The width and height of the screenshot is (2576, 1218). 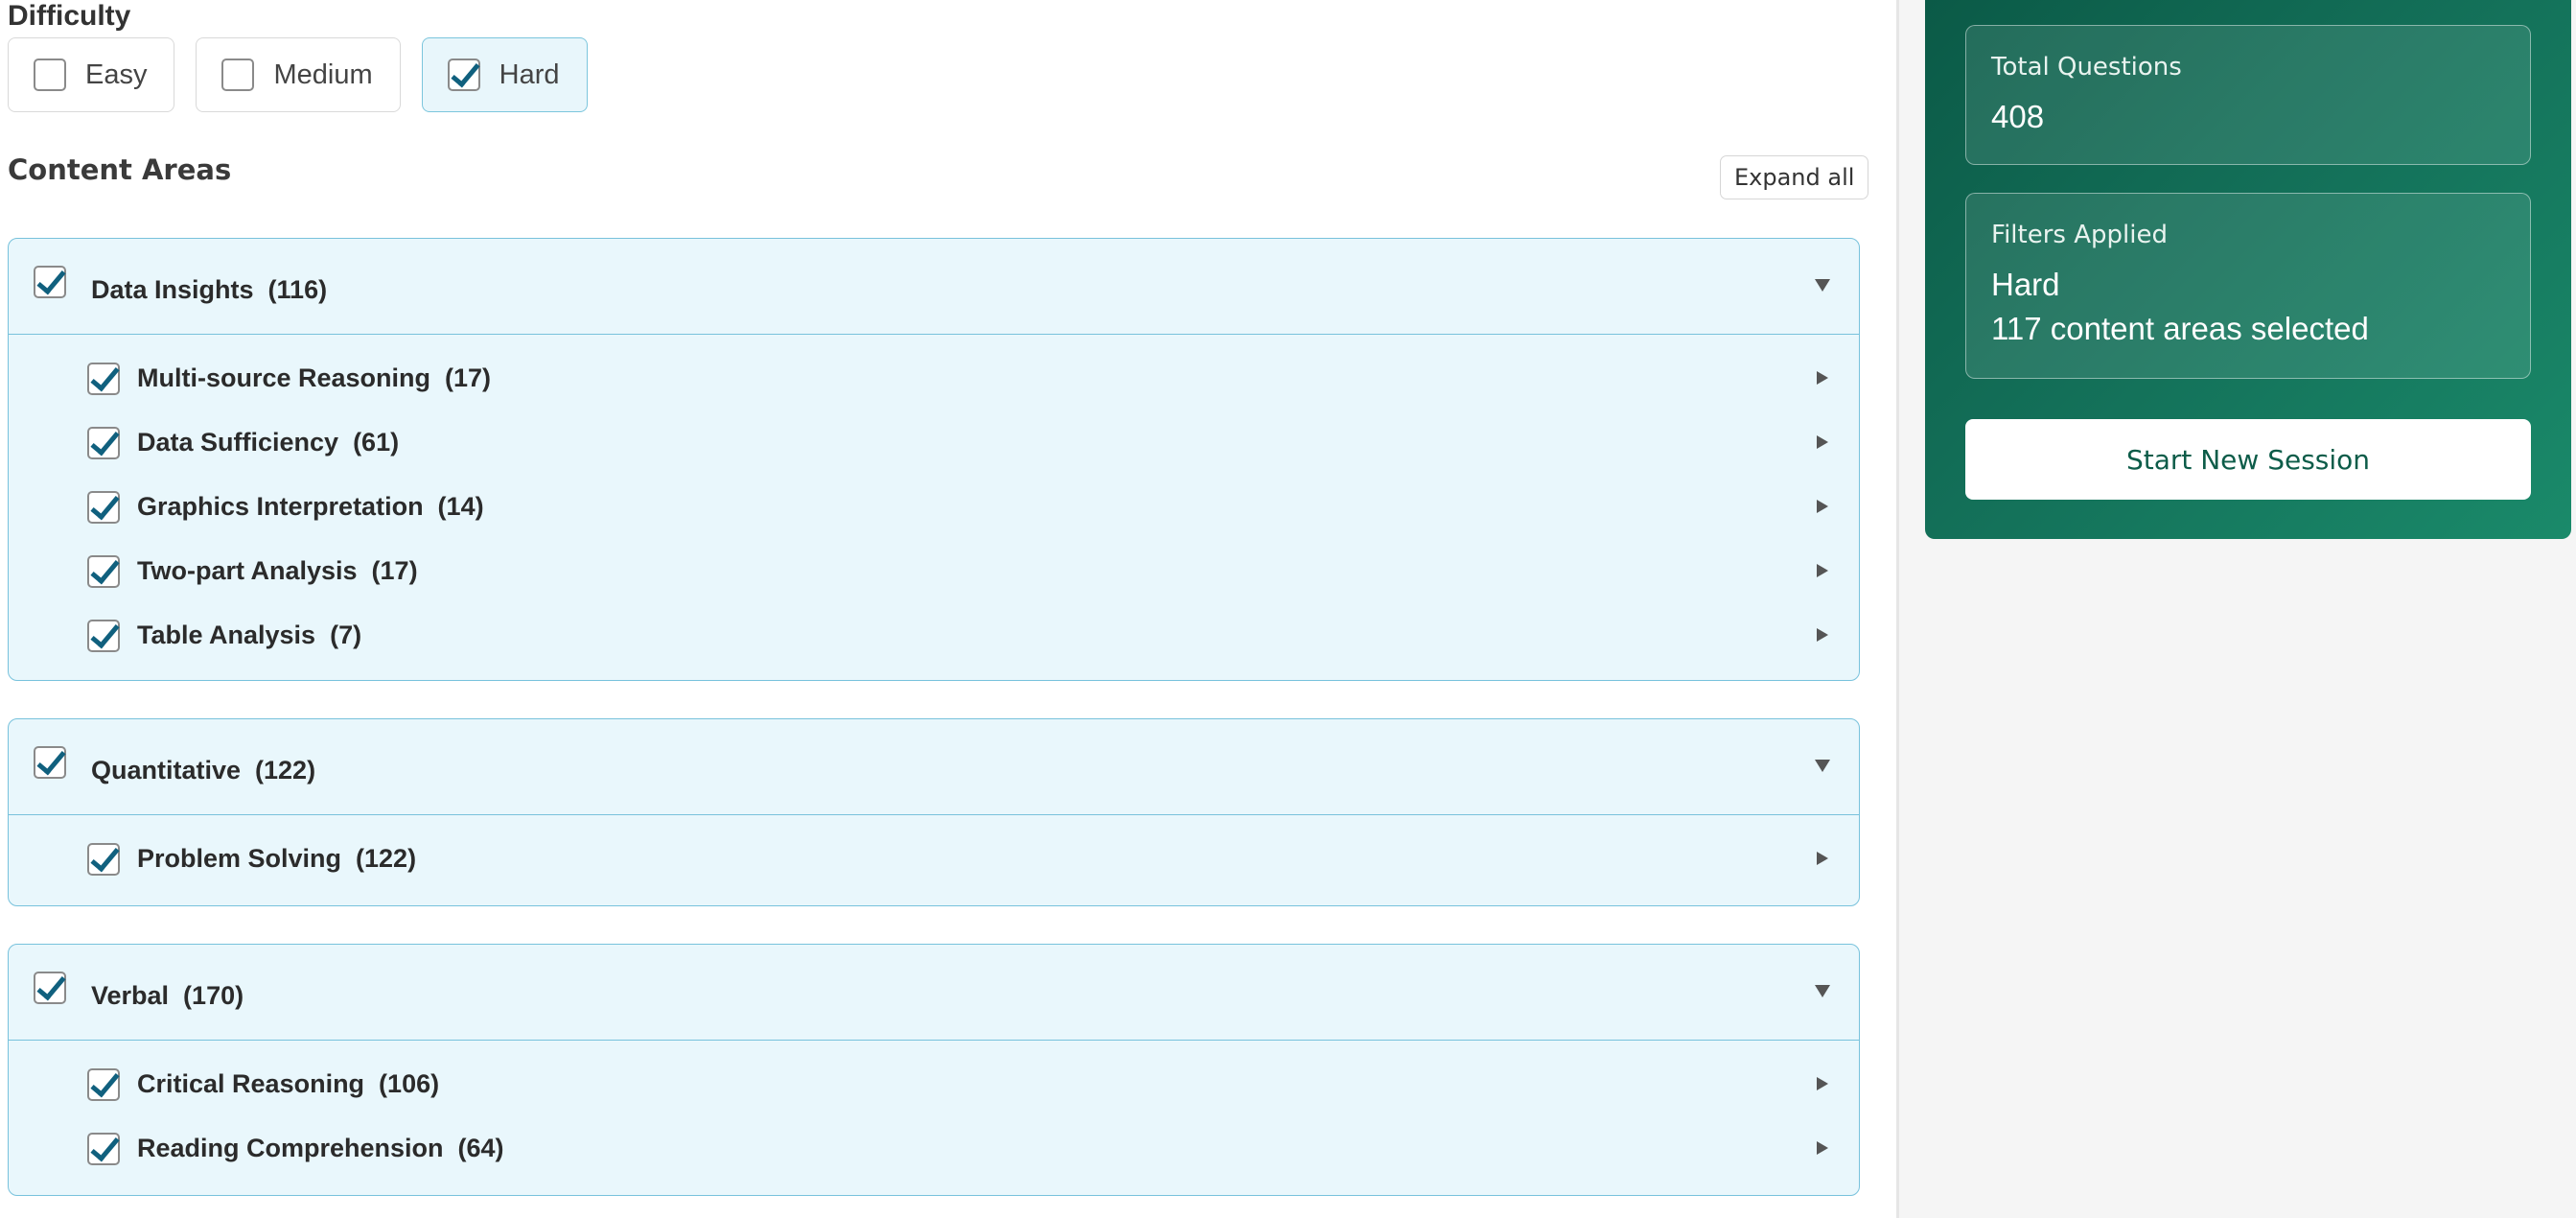 What do you see at coordinates (50, 75) in the screenshot?
I see `easy-checkbox` at bounding box center [50, 75].